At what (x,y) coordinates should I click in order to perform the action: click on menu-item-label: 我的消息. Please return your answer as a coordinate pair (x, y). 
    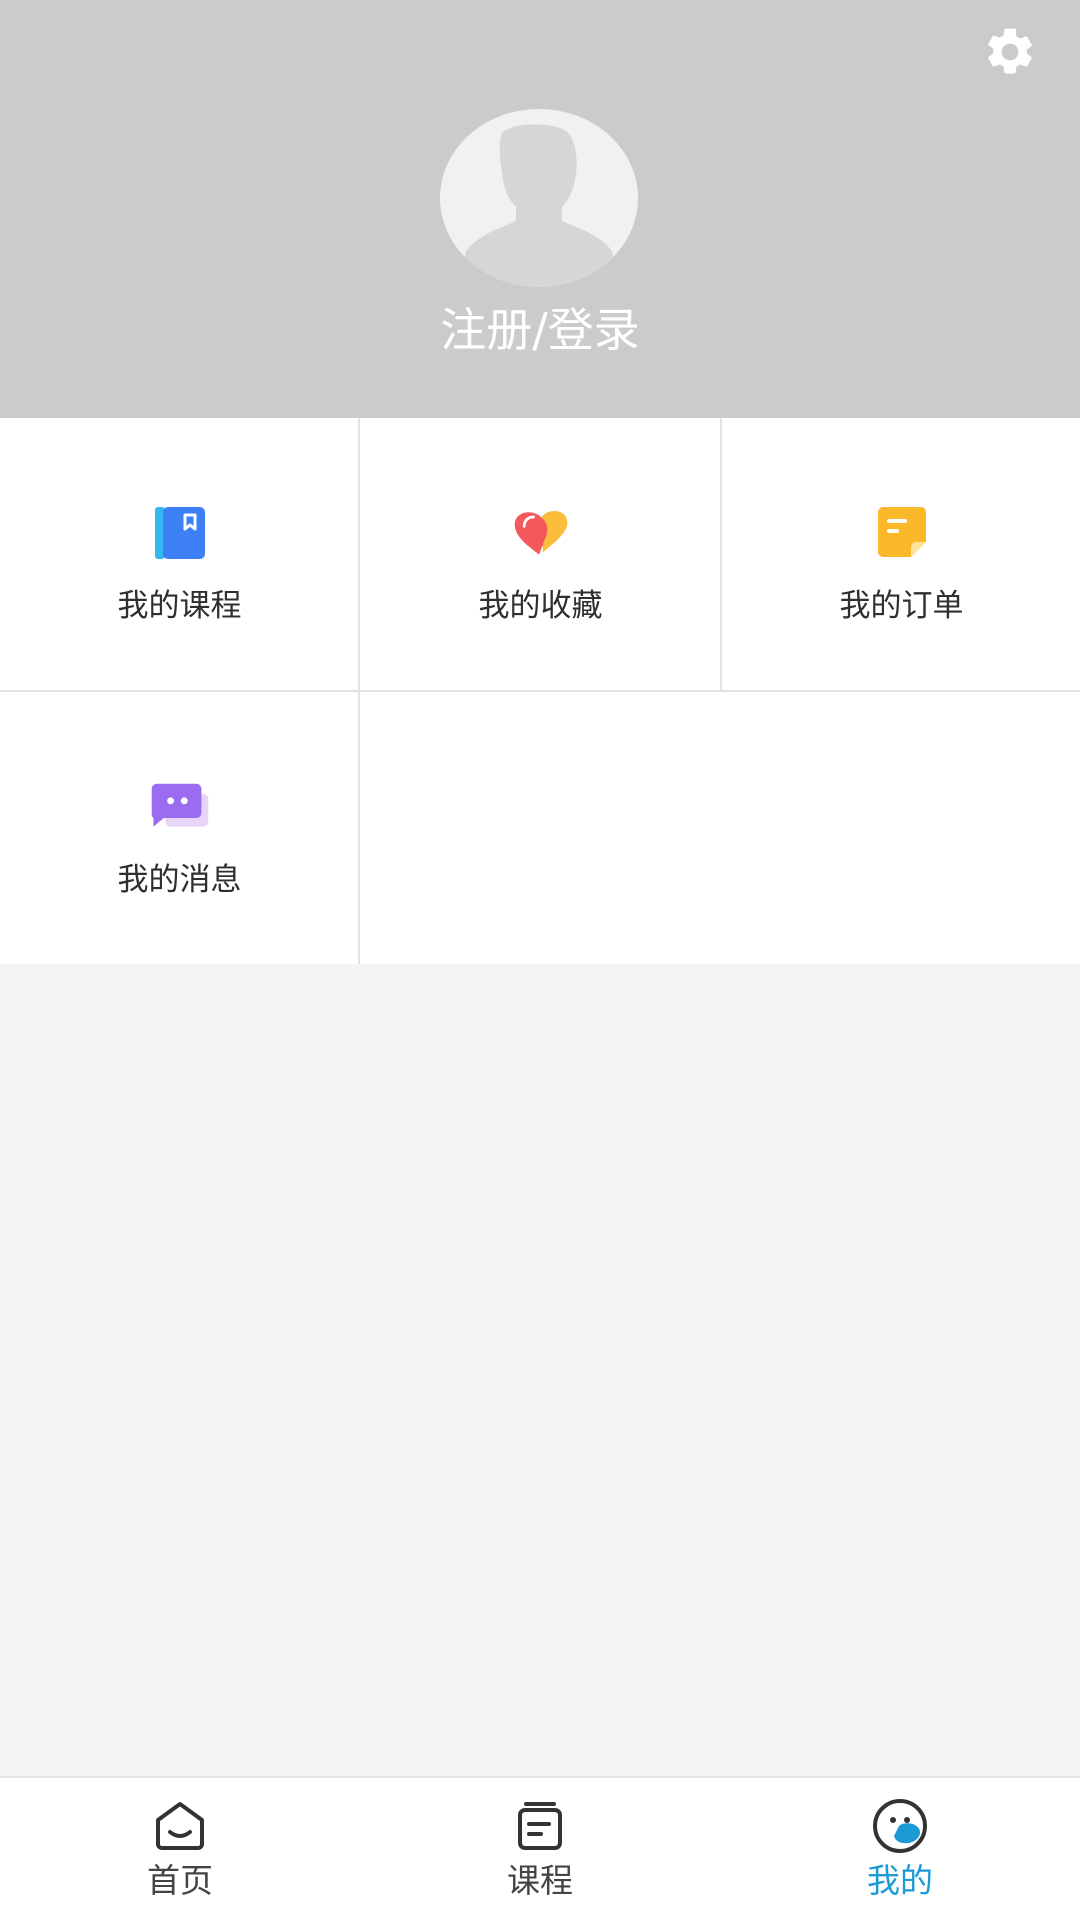
    Looking at the image, I should click on (179, 880).